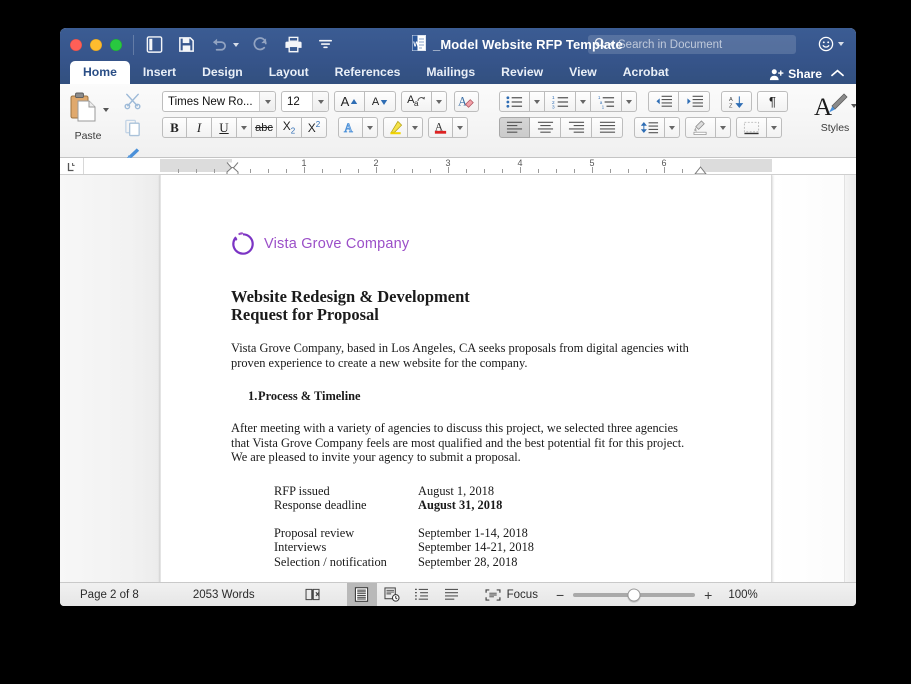 The height and width of the screenshot is (684, 911). Describe the element at coordinates (100, 72) in the screenshot. I see `tab-home: Home` at that location.